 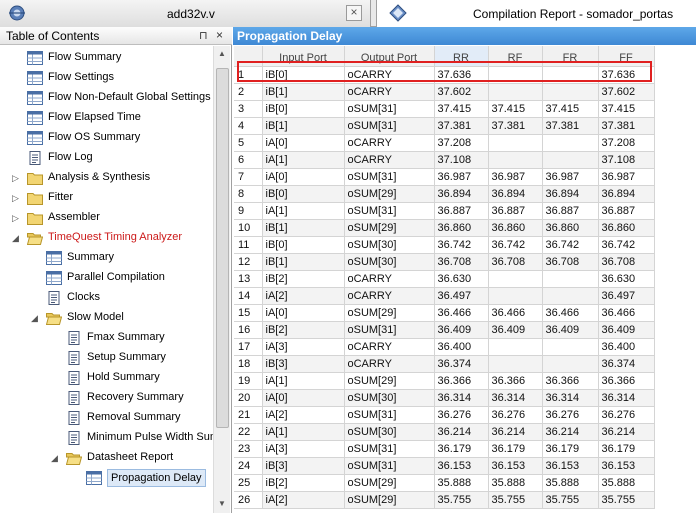 What do you see at coordinates (461, 56) in the screenshot?
I see `column-header: RR` at bounding box center [461, 56].